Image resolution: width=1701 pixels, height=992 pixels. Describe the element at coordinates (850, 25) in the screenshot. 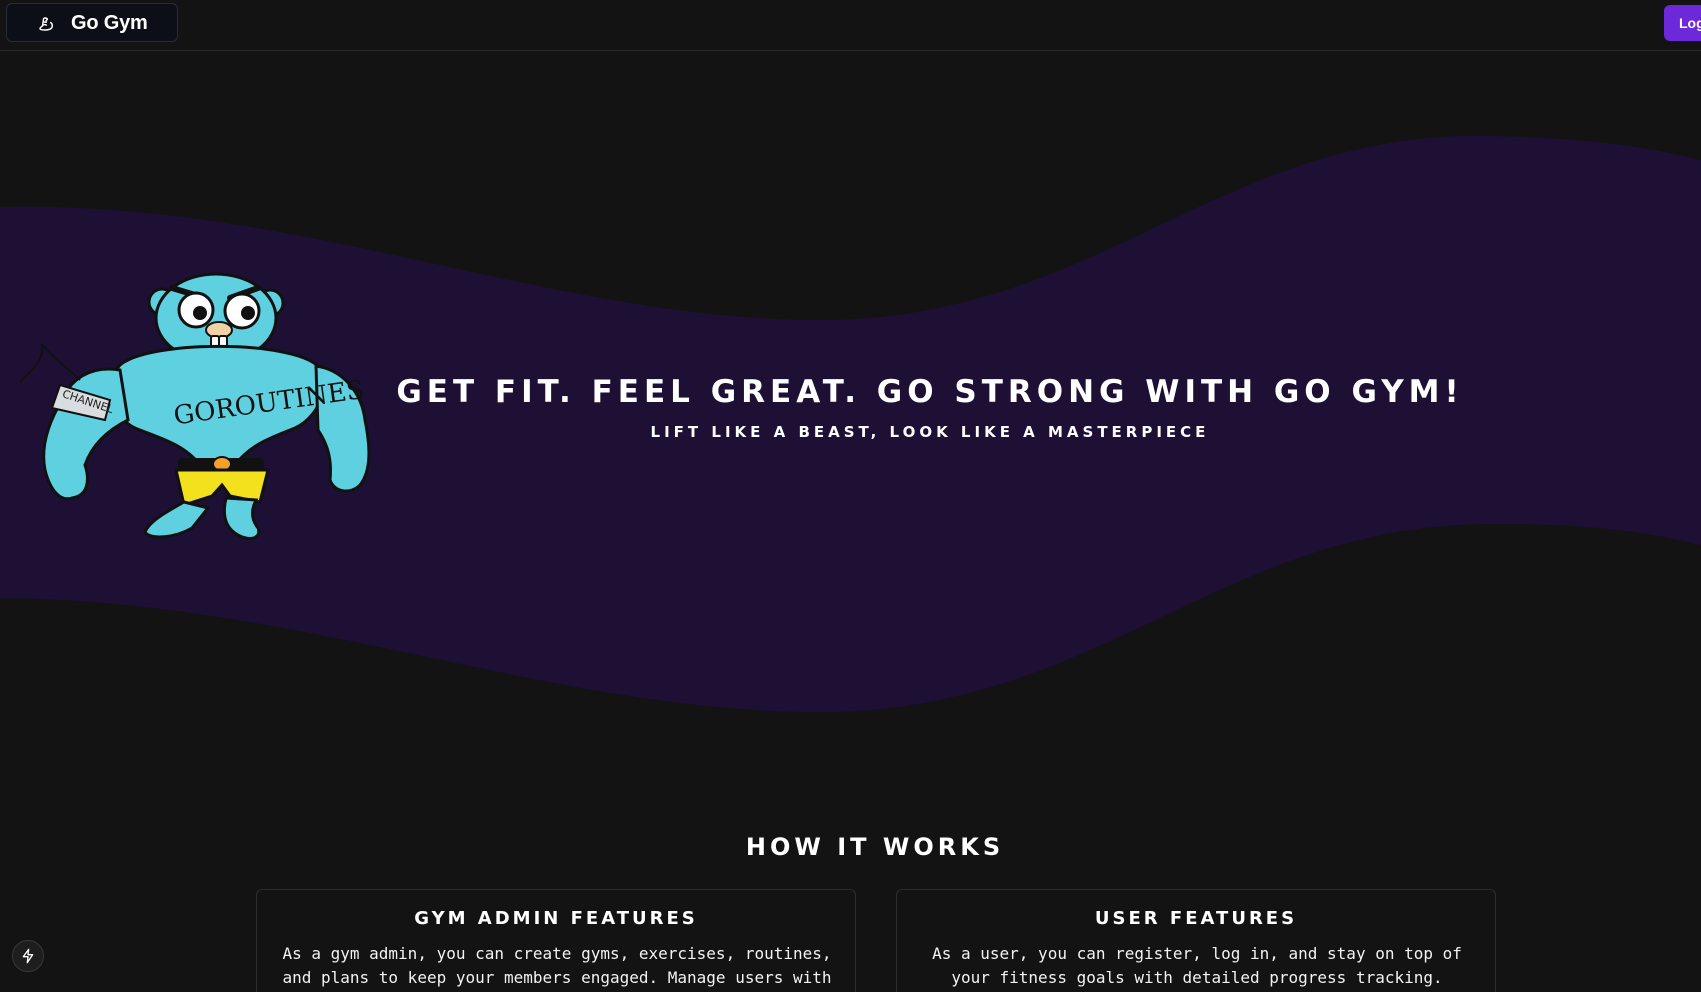

I see `top-navbar: Go Gym Log` at that location.